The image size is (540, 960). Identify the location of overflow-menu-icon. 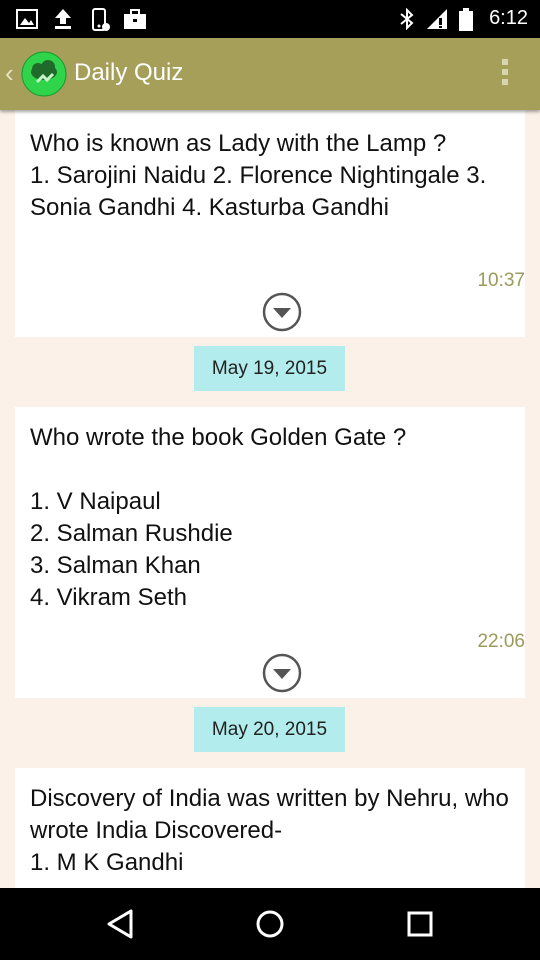
(505, 75).